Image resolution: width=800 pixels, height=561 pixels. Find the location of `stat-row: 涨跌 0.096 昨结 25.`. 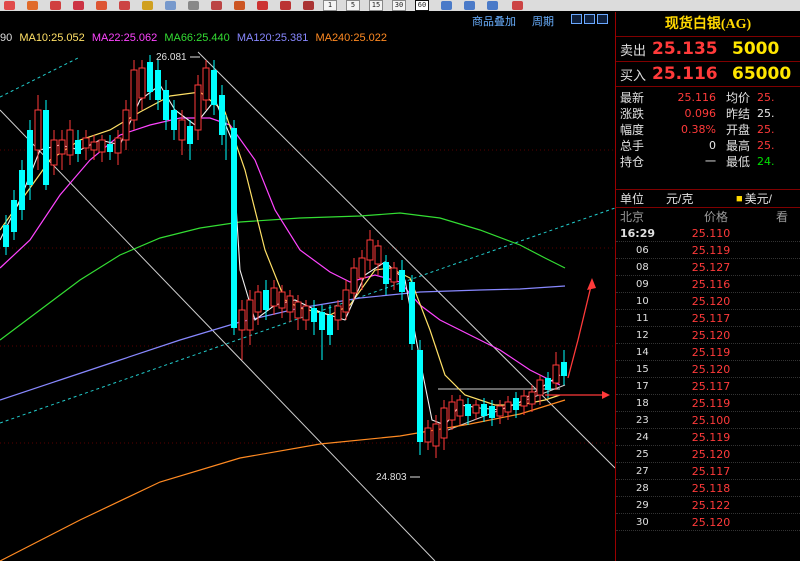

stat-row: 涨跌 0.096 昨结 25. is located at coordinates (708, 114).